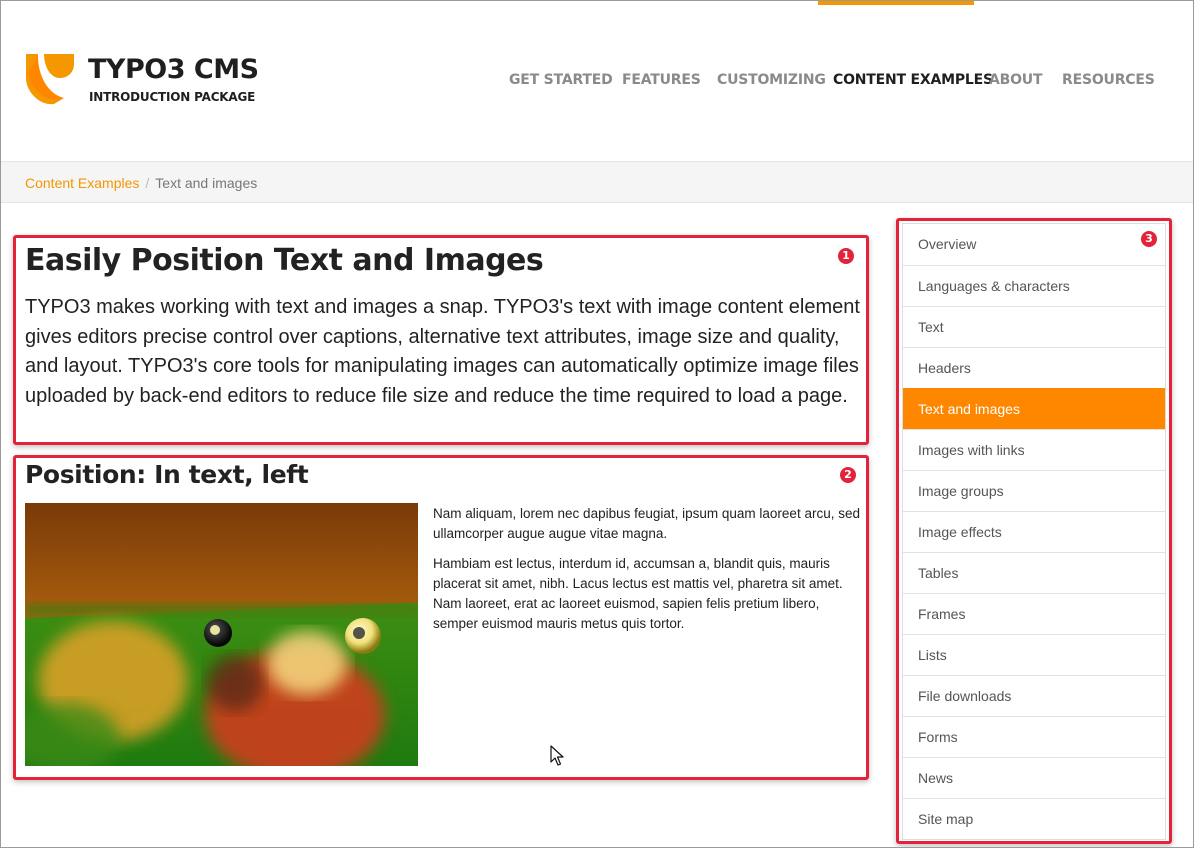  What do you see at coordinates (661, 80) in the screenshot?
I see `nav-features: FEATURES` at bounding box center [661, 80].